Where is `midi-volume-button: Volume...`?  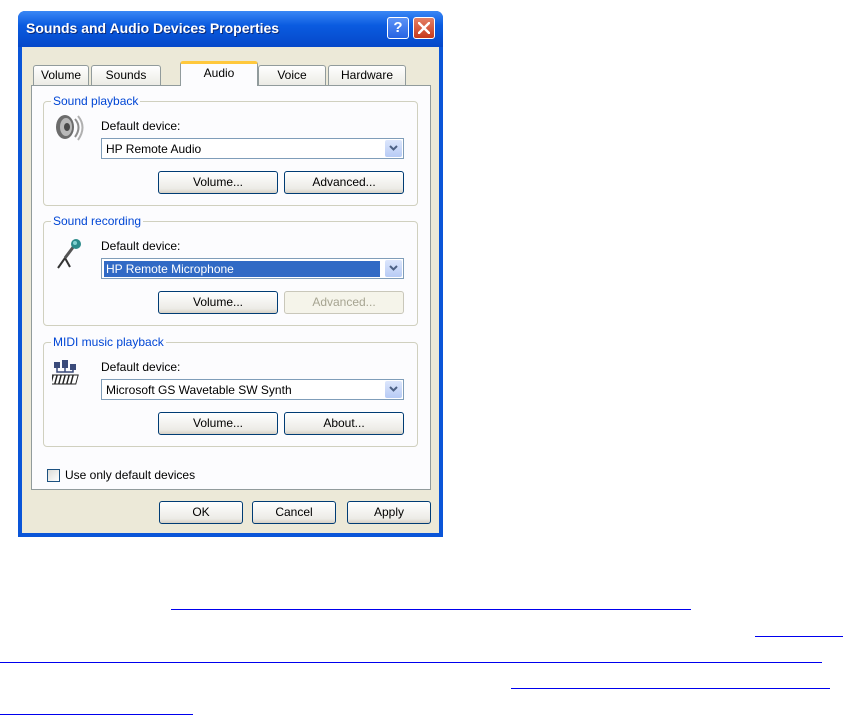
midi-volume-button: Volume... is located at coordinates (218, 423).